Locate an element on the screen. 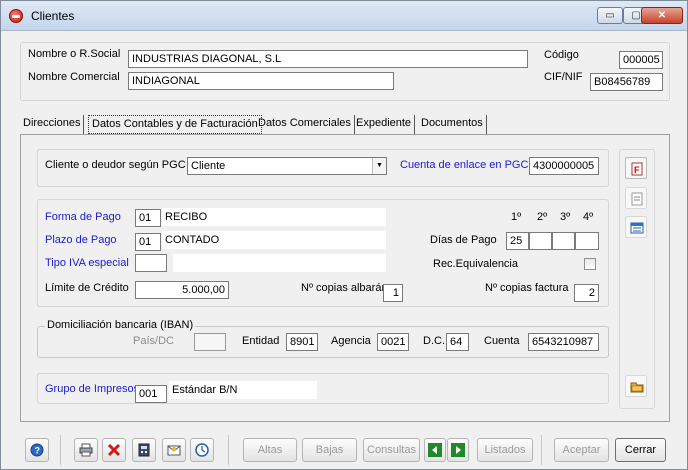 The height and width of the screenshot is (470, 688). cuenta-label: Cuenta is located at coordinates (502, 341).